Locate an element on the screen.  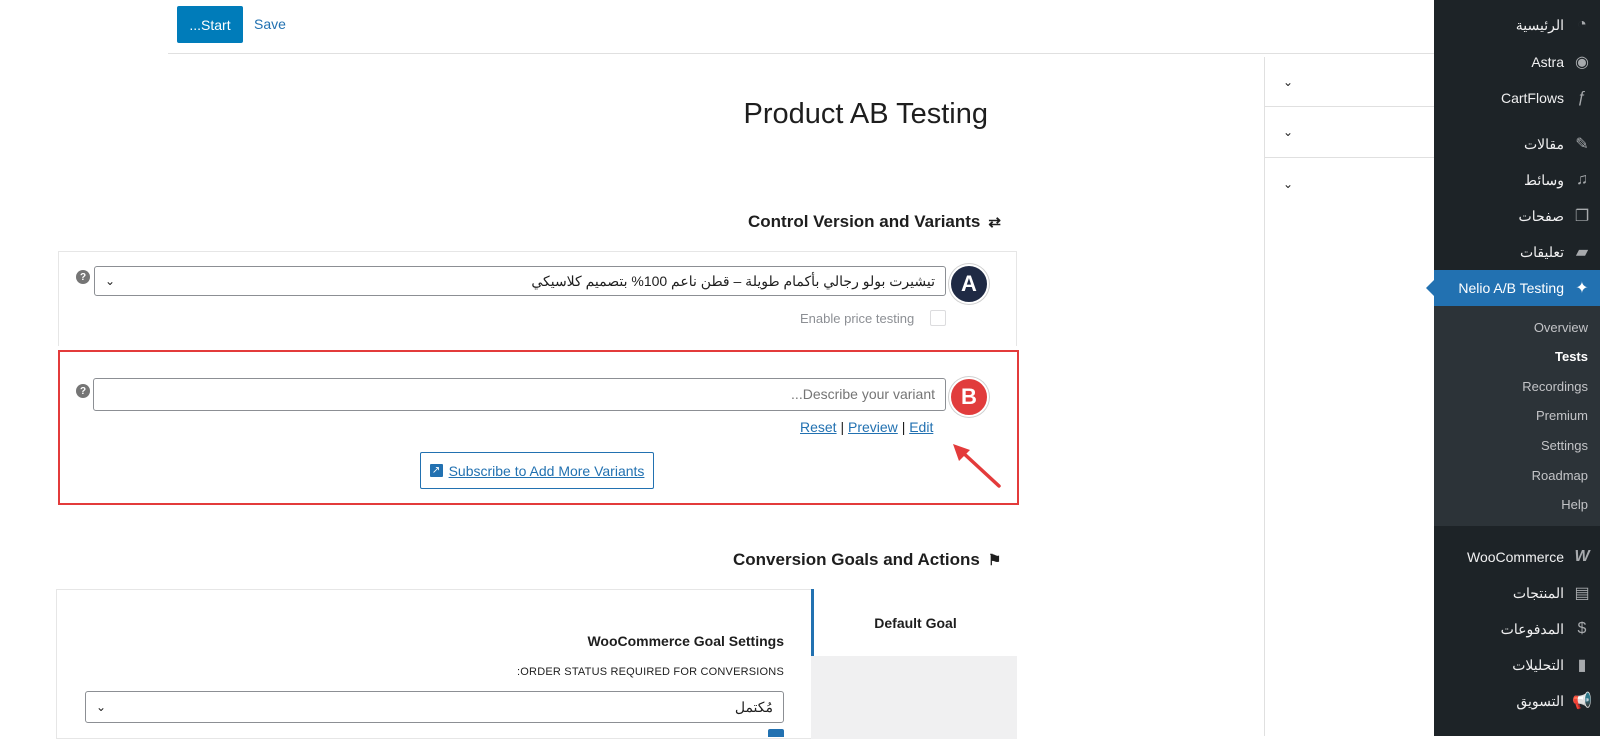
submenu-item-help: Help is located at coordinates (1517, 505).